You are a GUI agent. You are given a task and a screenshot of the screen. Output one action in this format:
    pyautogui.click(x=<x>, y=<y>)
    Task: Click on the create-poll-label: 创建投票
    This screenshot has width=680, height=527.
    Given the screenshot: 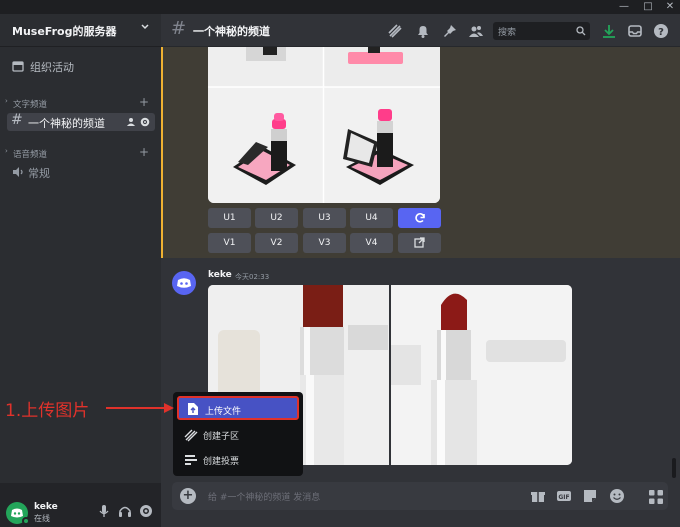 What is the action you would take?
    pyautogui.click(x=221, y=462)
    